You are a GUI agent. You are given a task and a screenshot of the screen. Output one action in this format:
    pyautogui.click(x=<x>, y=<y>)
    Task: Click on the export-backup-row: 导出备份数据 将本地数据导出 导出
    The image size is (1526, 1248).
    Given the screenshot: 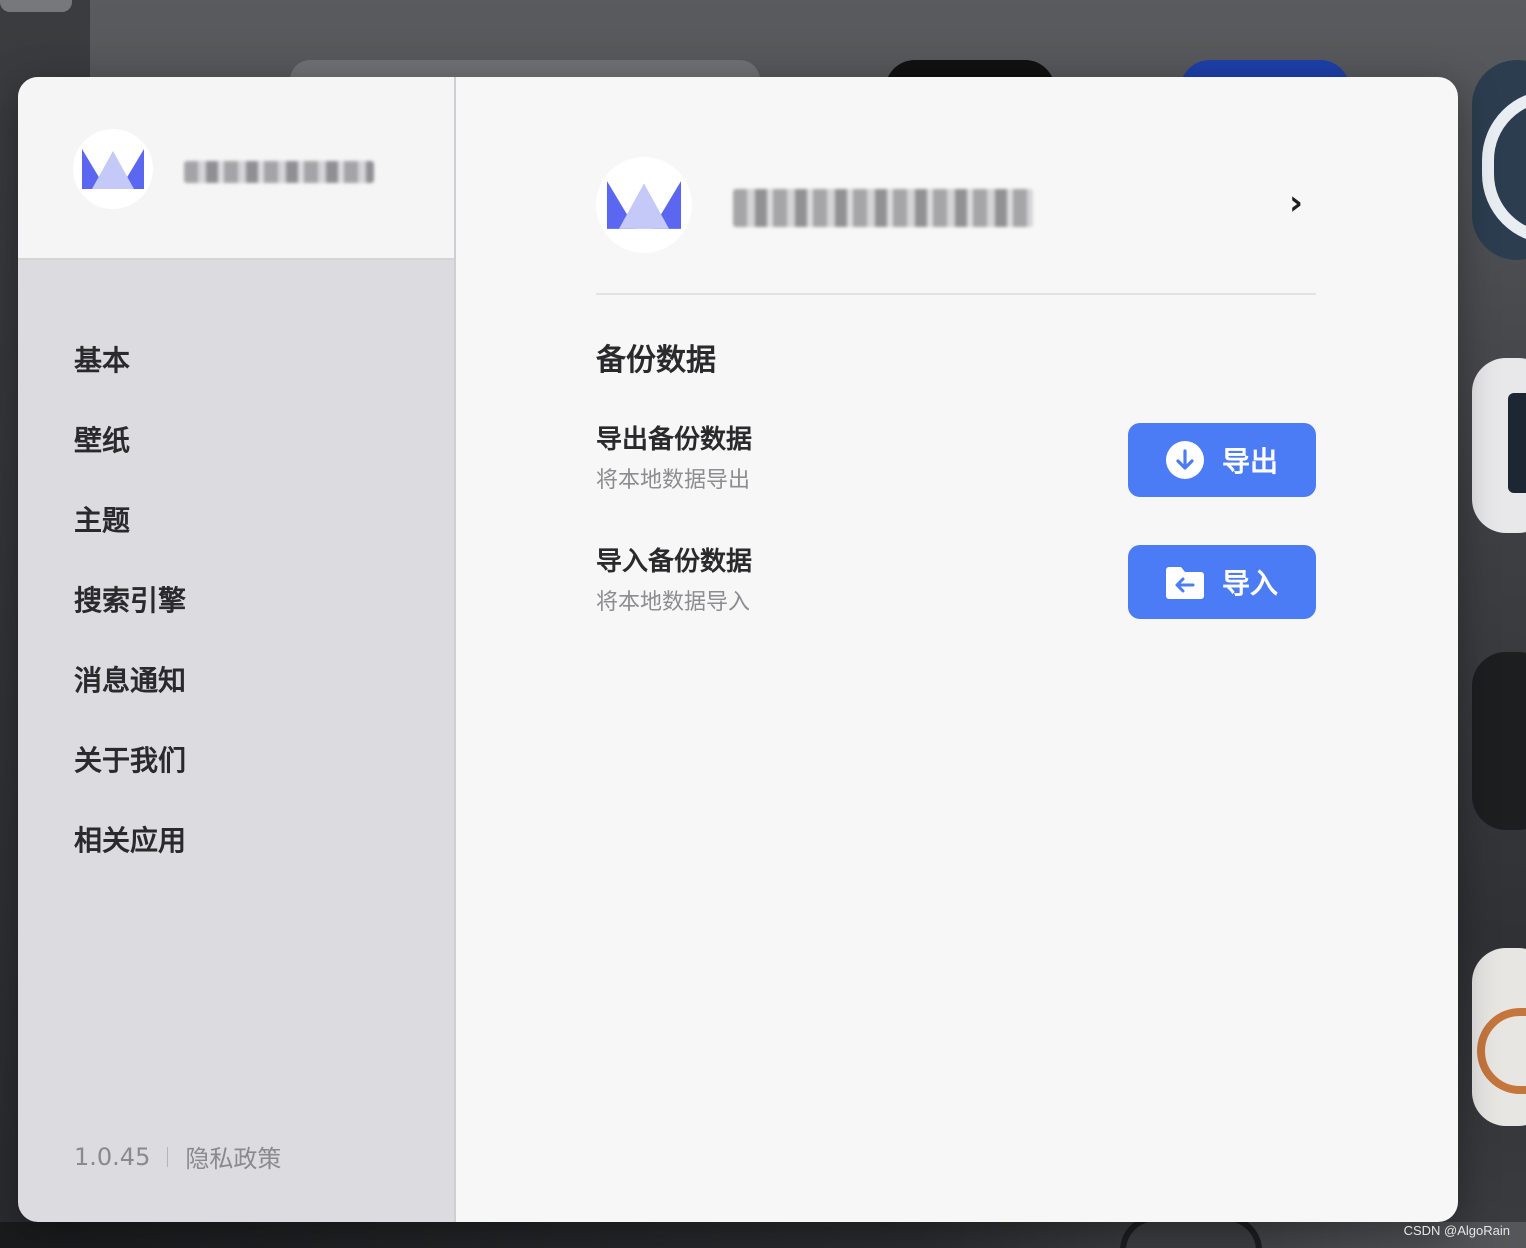 What is the action you would take?
    pyautogui.click(x=956, y=463)
    